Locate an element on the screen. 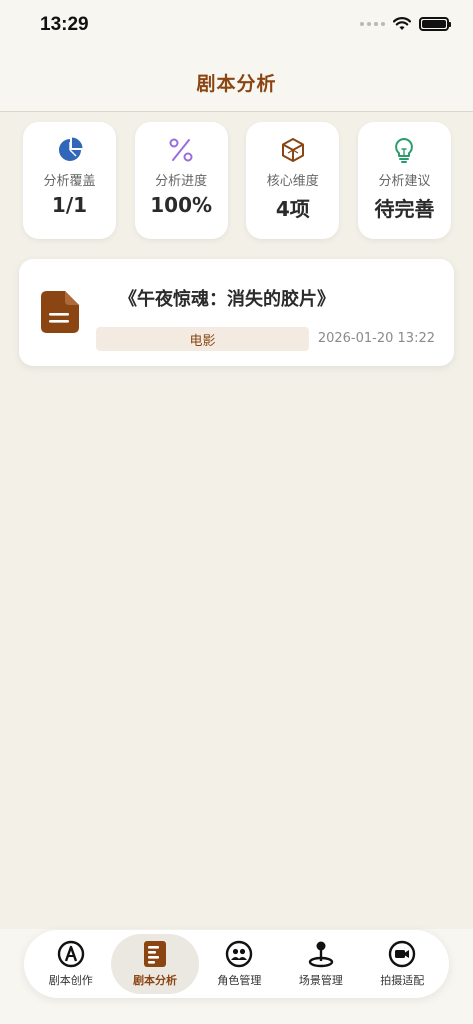  stat-card-progress: 分析进度 100% is located at coordinates (181, 180).